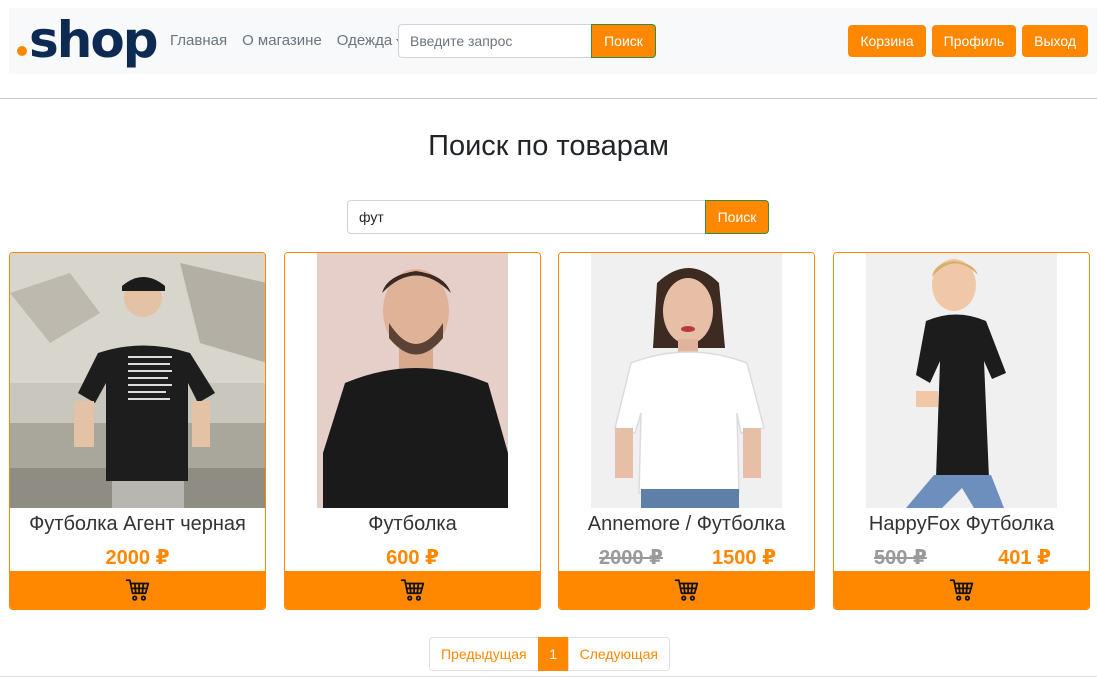 Image resolution: width=1097 pixels, height=678 pixels. What do you see at coordinates (93, 40) in the screenshot?
I see `logo-text: shop` at bounding box center [93, 40].